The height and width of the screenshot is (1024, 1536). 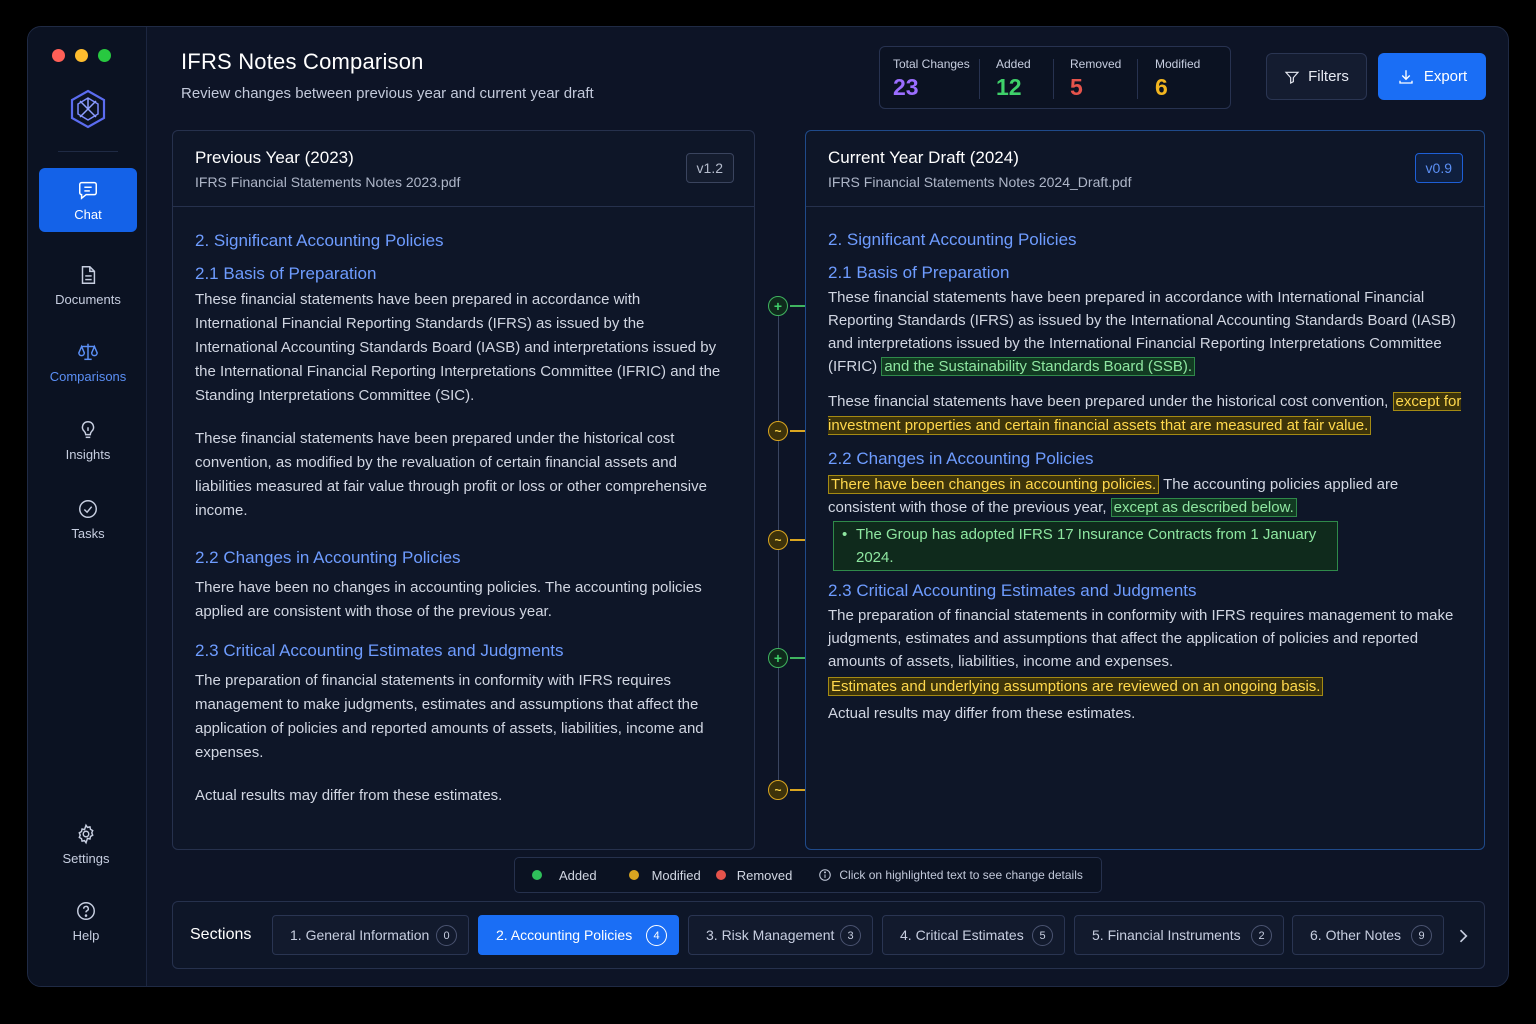 I want to click on stat-total: Total Changes 23, so click(x=929, y=77).